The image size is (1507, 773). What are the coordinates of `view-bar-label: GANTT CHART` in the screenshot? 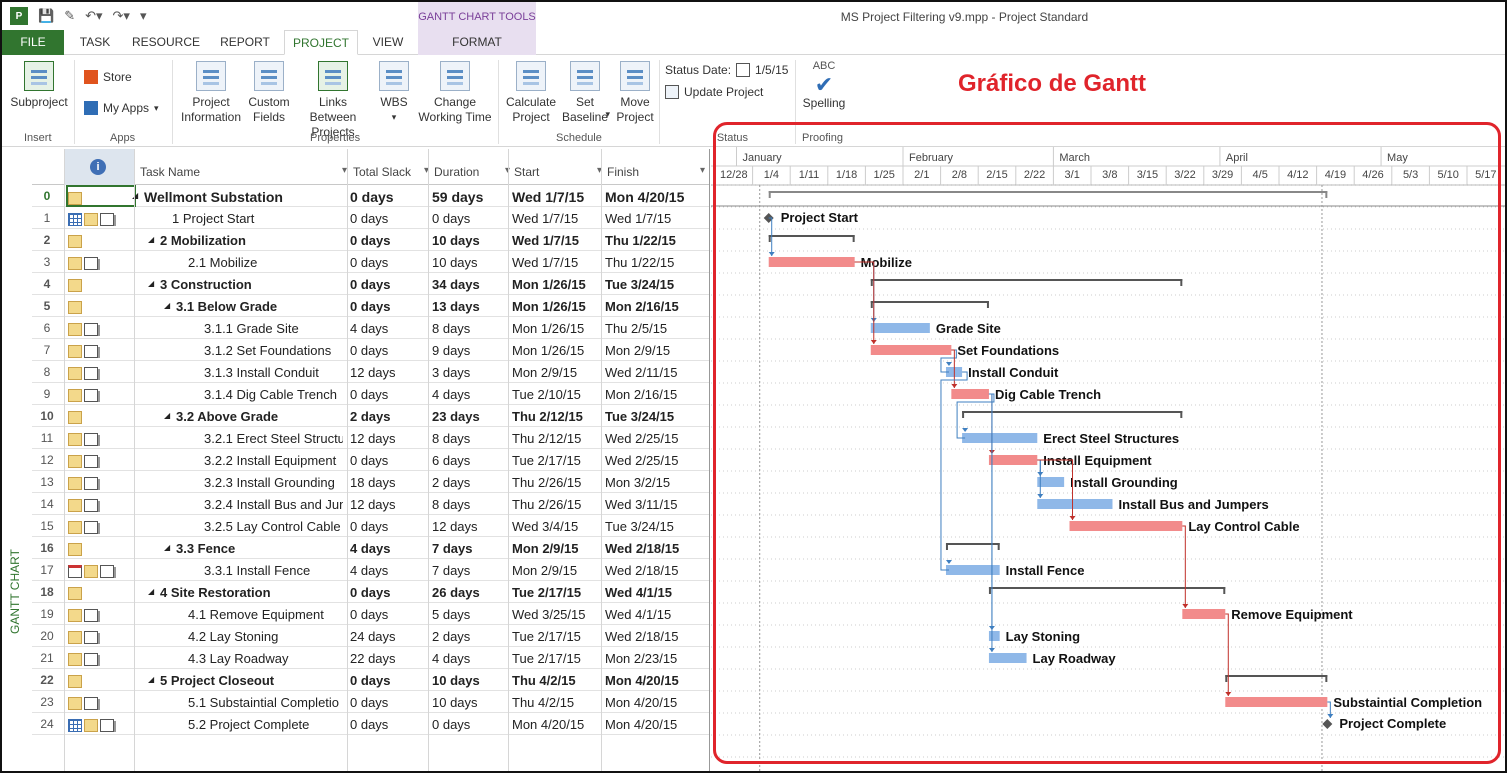 It's located at (18, 592).